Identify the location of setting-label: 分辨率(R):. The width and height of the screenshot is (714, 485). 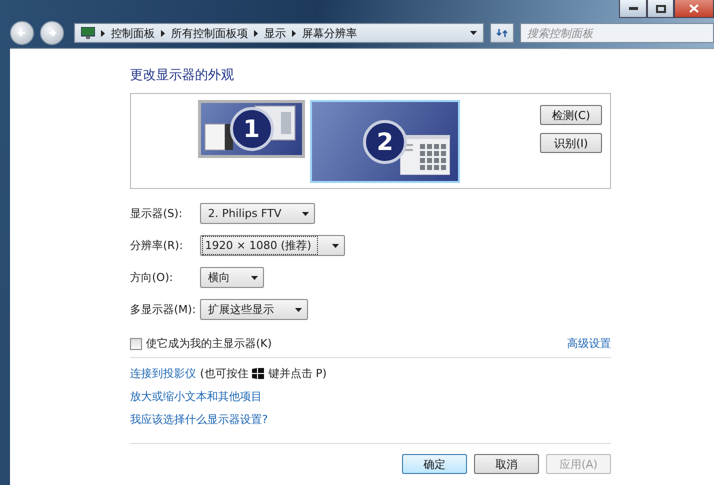
(157, 245).